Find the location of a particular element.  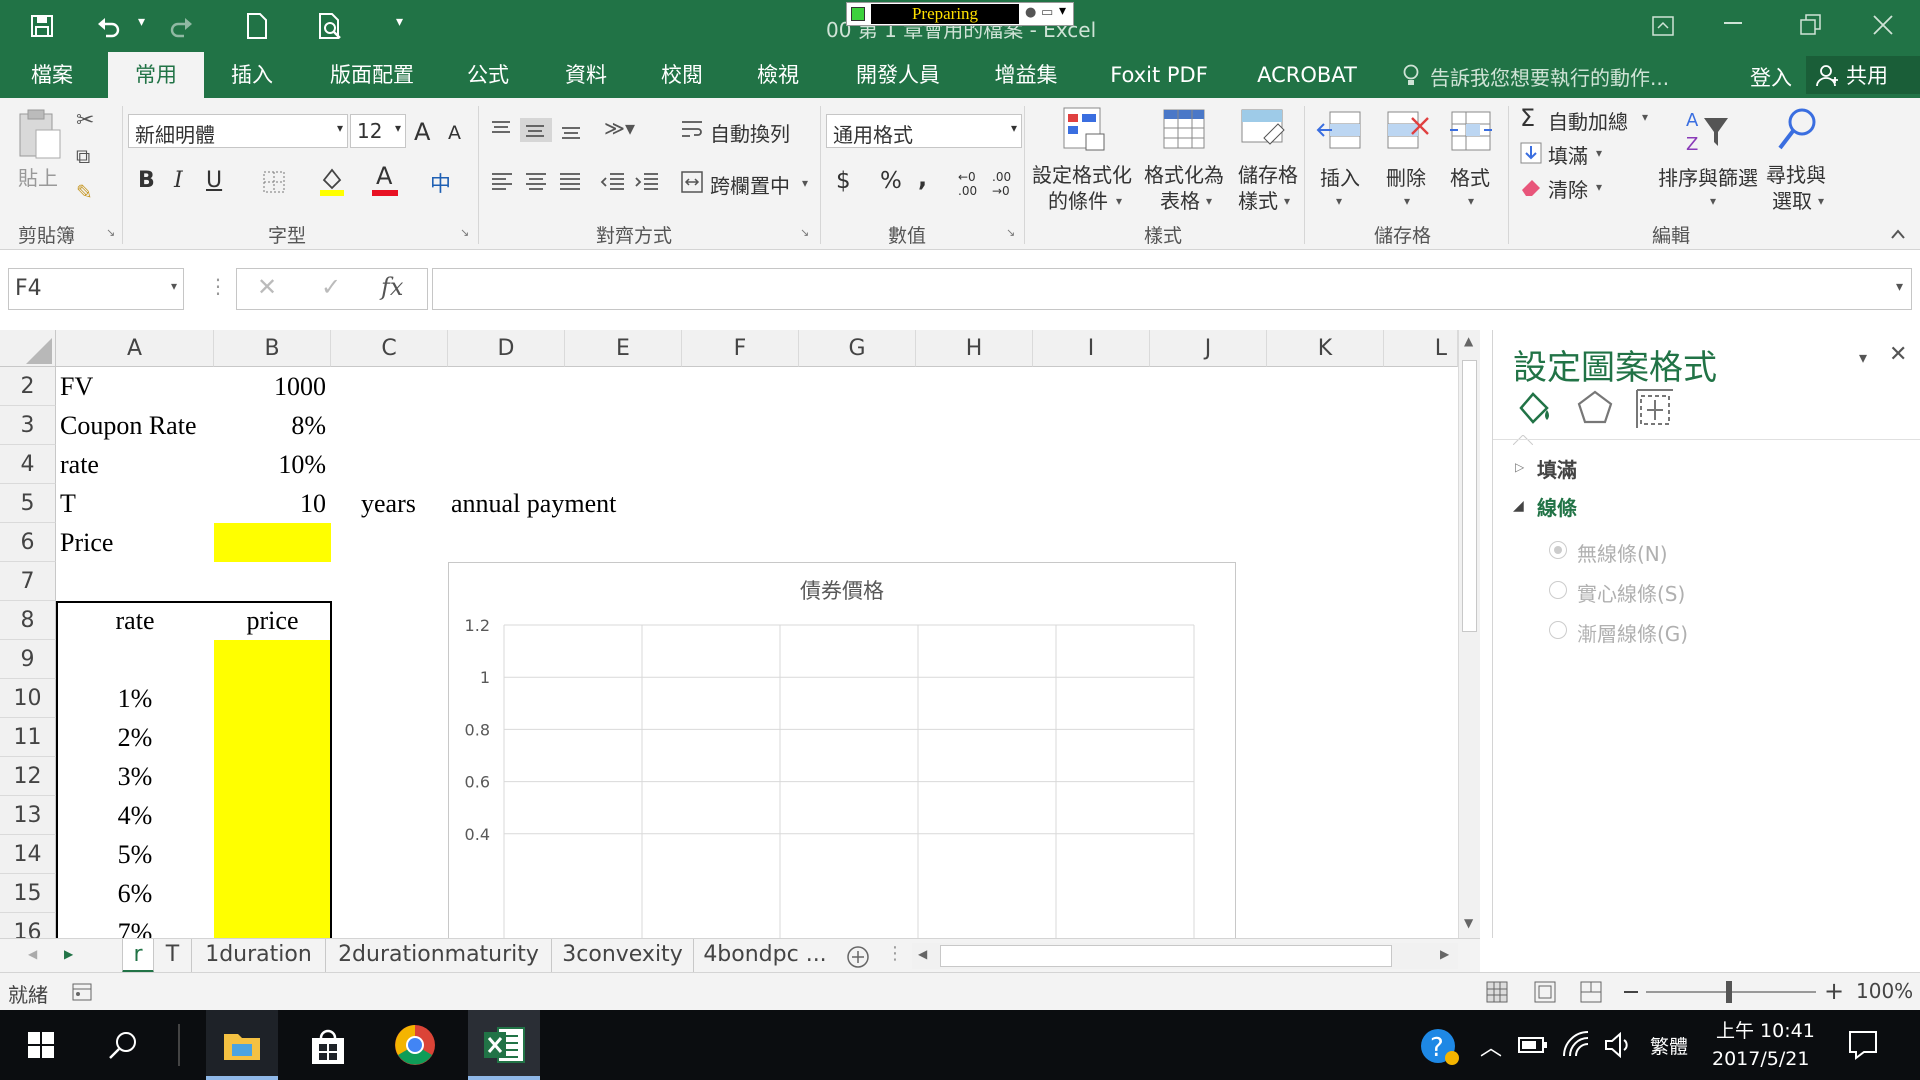

restore-icon is located at coordinates (1811, 25).